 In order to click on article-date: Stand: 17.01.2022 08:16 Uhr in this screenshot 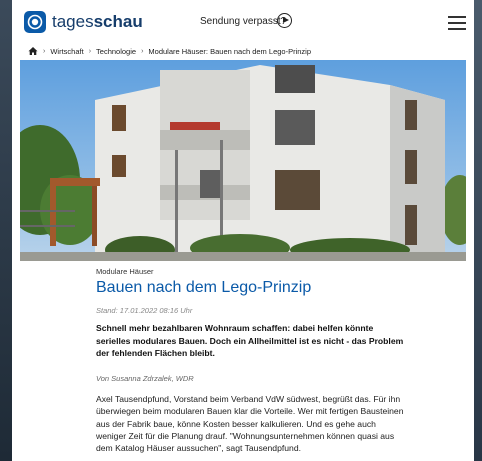, I will do `click(144, 310)`.